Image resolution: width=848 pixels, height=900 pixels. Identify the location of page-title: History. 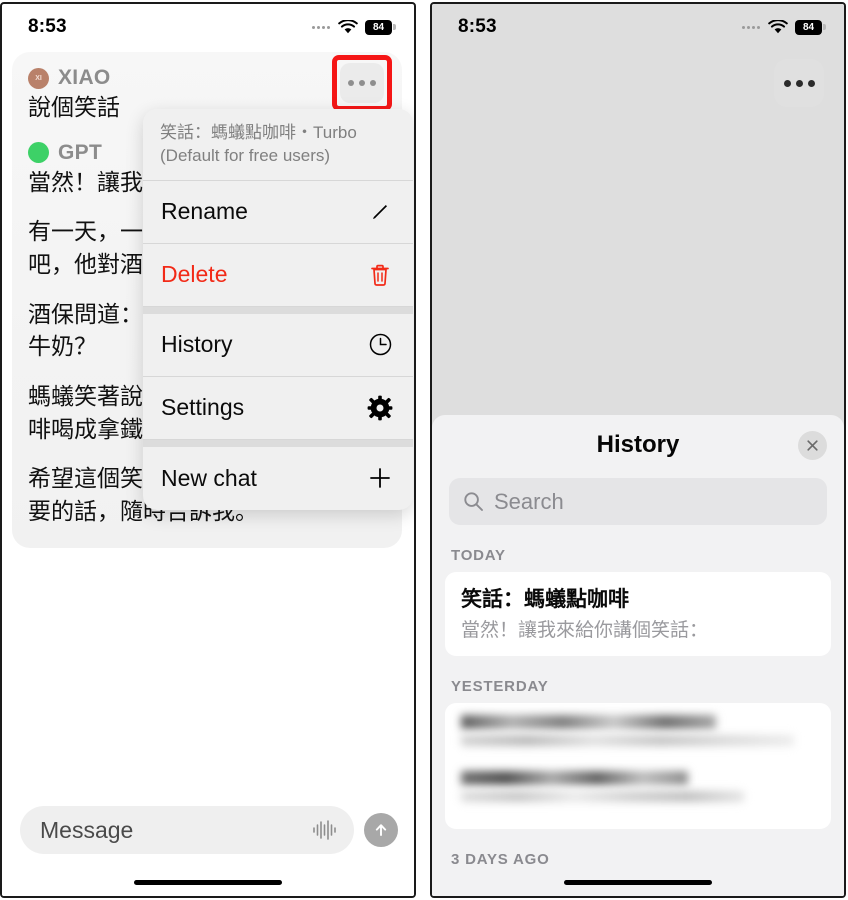
(638, 444).